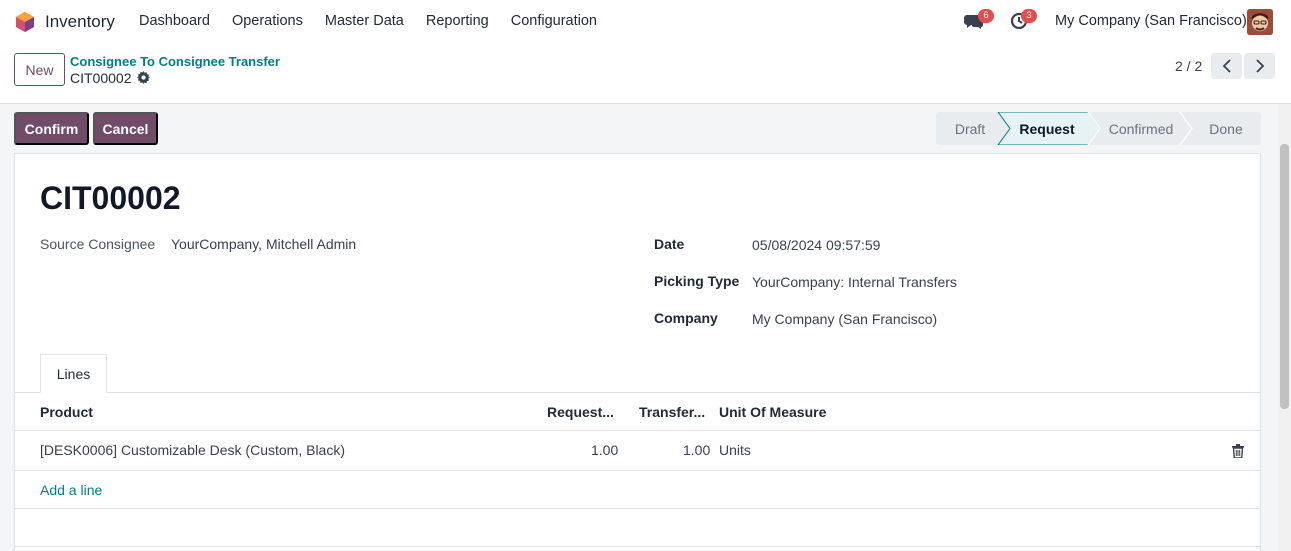 Image resolution: width=1291 pixels, height=551 pixels. What do you see at coordinates (637, 430) in the screenshot?
I see `header-row-divider` at bounding box center [637, 430].